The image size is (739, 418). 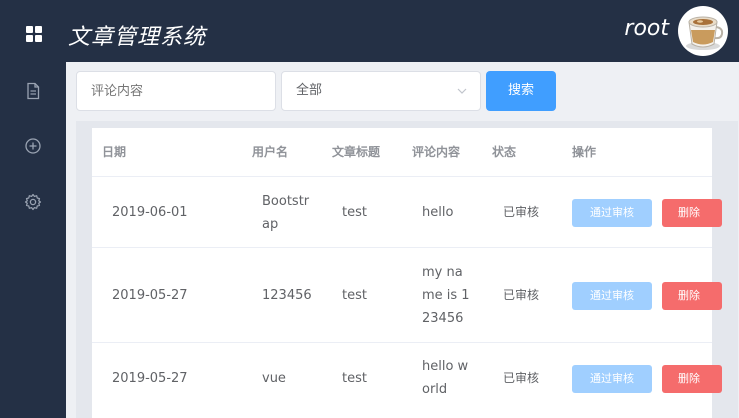 What do you see at coordinates (33, 240) in the screenshot?
I see `sidebar` at bounding box center [33, 240].